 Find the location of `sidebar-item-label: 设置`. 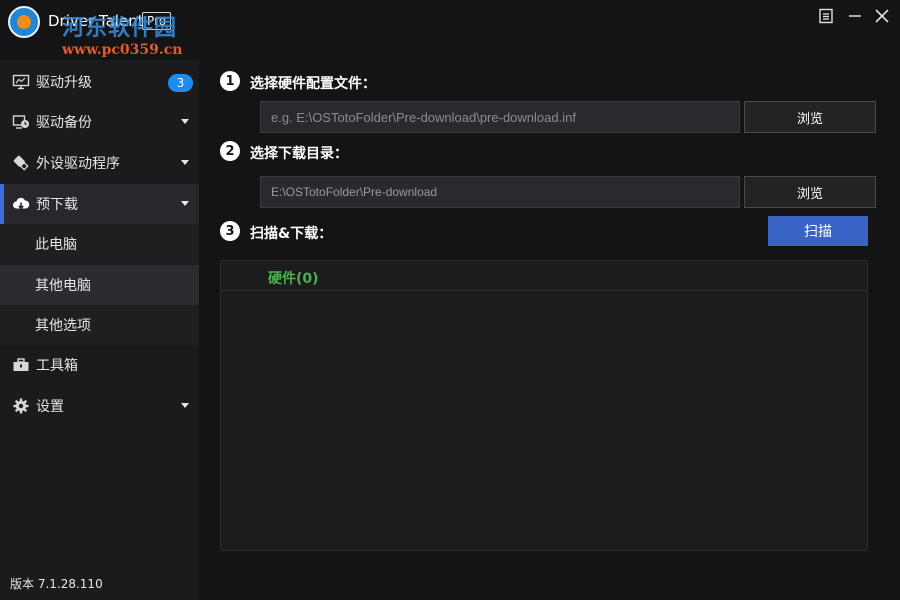

sidebar-item-label: 设置 is located at coordinates (50, 407).